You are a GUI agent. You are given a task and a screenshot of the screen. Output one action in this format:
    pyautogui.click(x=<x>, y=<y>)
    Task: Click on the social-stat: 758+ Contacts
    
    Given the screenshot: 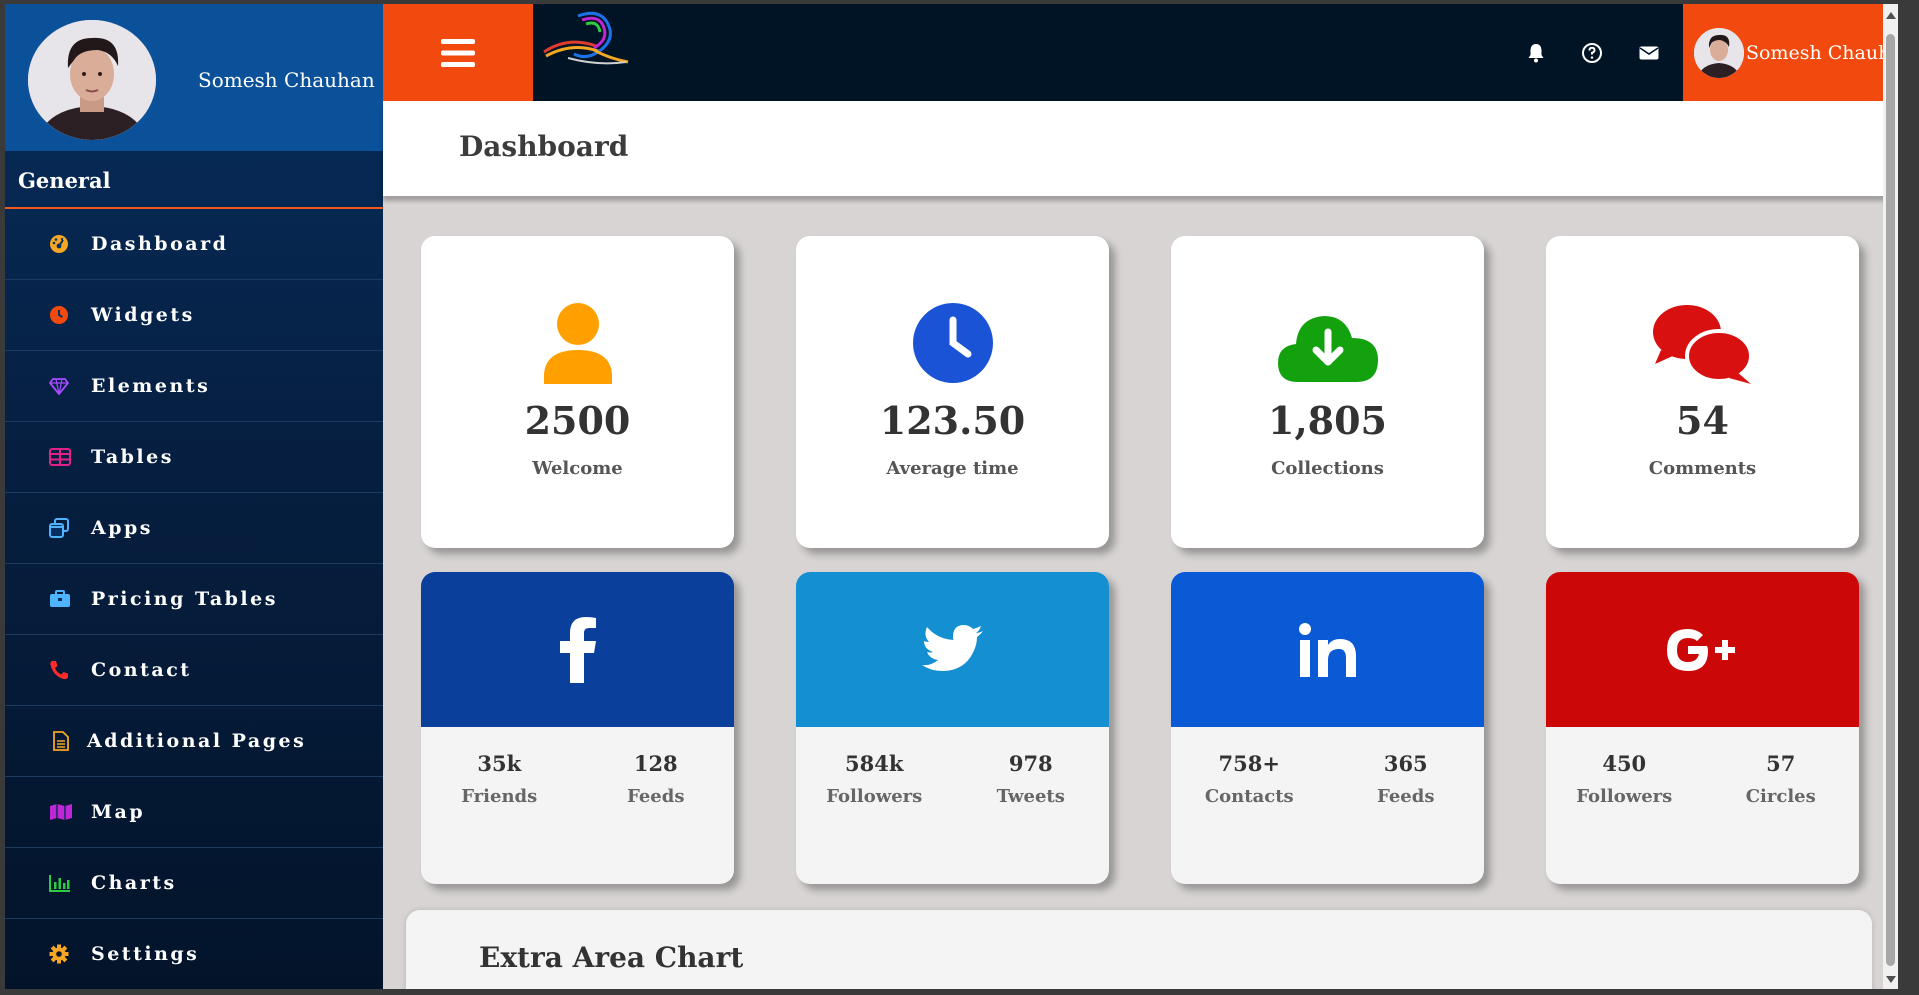 What is the action you would take?
    pyautogui.click(x=1249, y=779)
    